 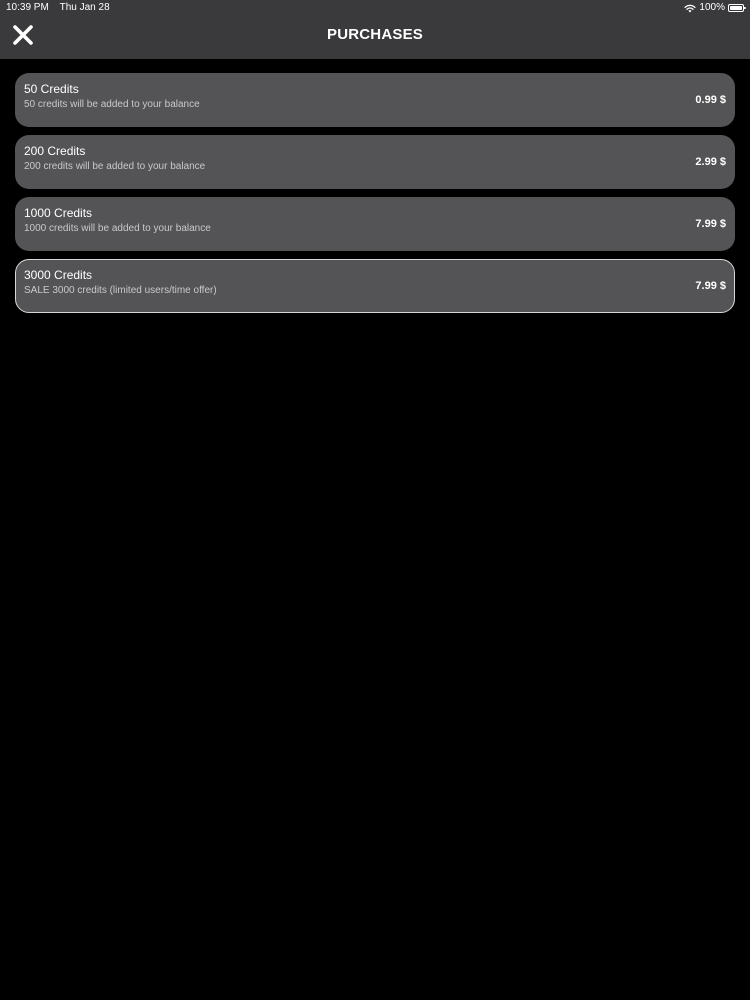 What do you see at coordinates (58, 275) in the screenshot?
I see `purchase-title: 3000 Credits` at bounding box center [58, 275].